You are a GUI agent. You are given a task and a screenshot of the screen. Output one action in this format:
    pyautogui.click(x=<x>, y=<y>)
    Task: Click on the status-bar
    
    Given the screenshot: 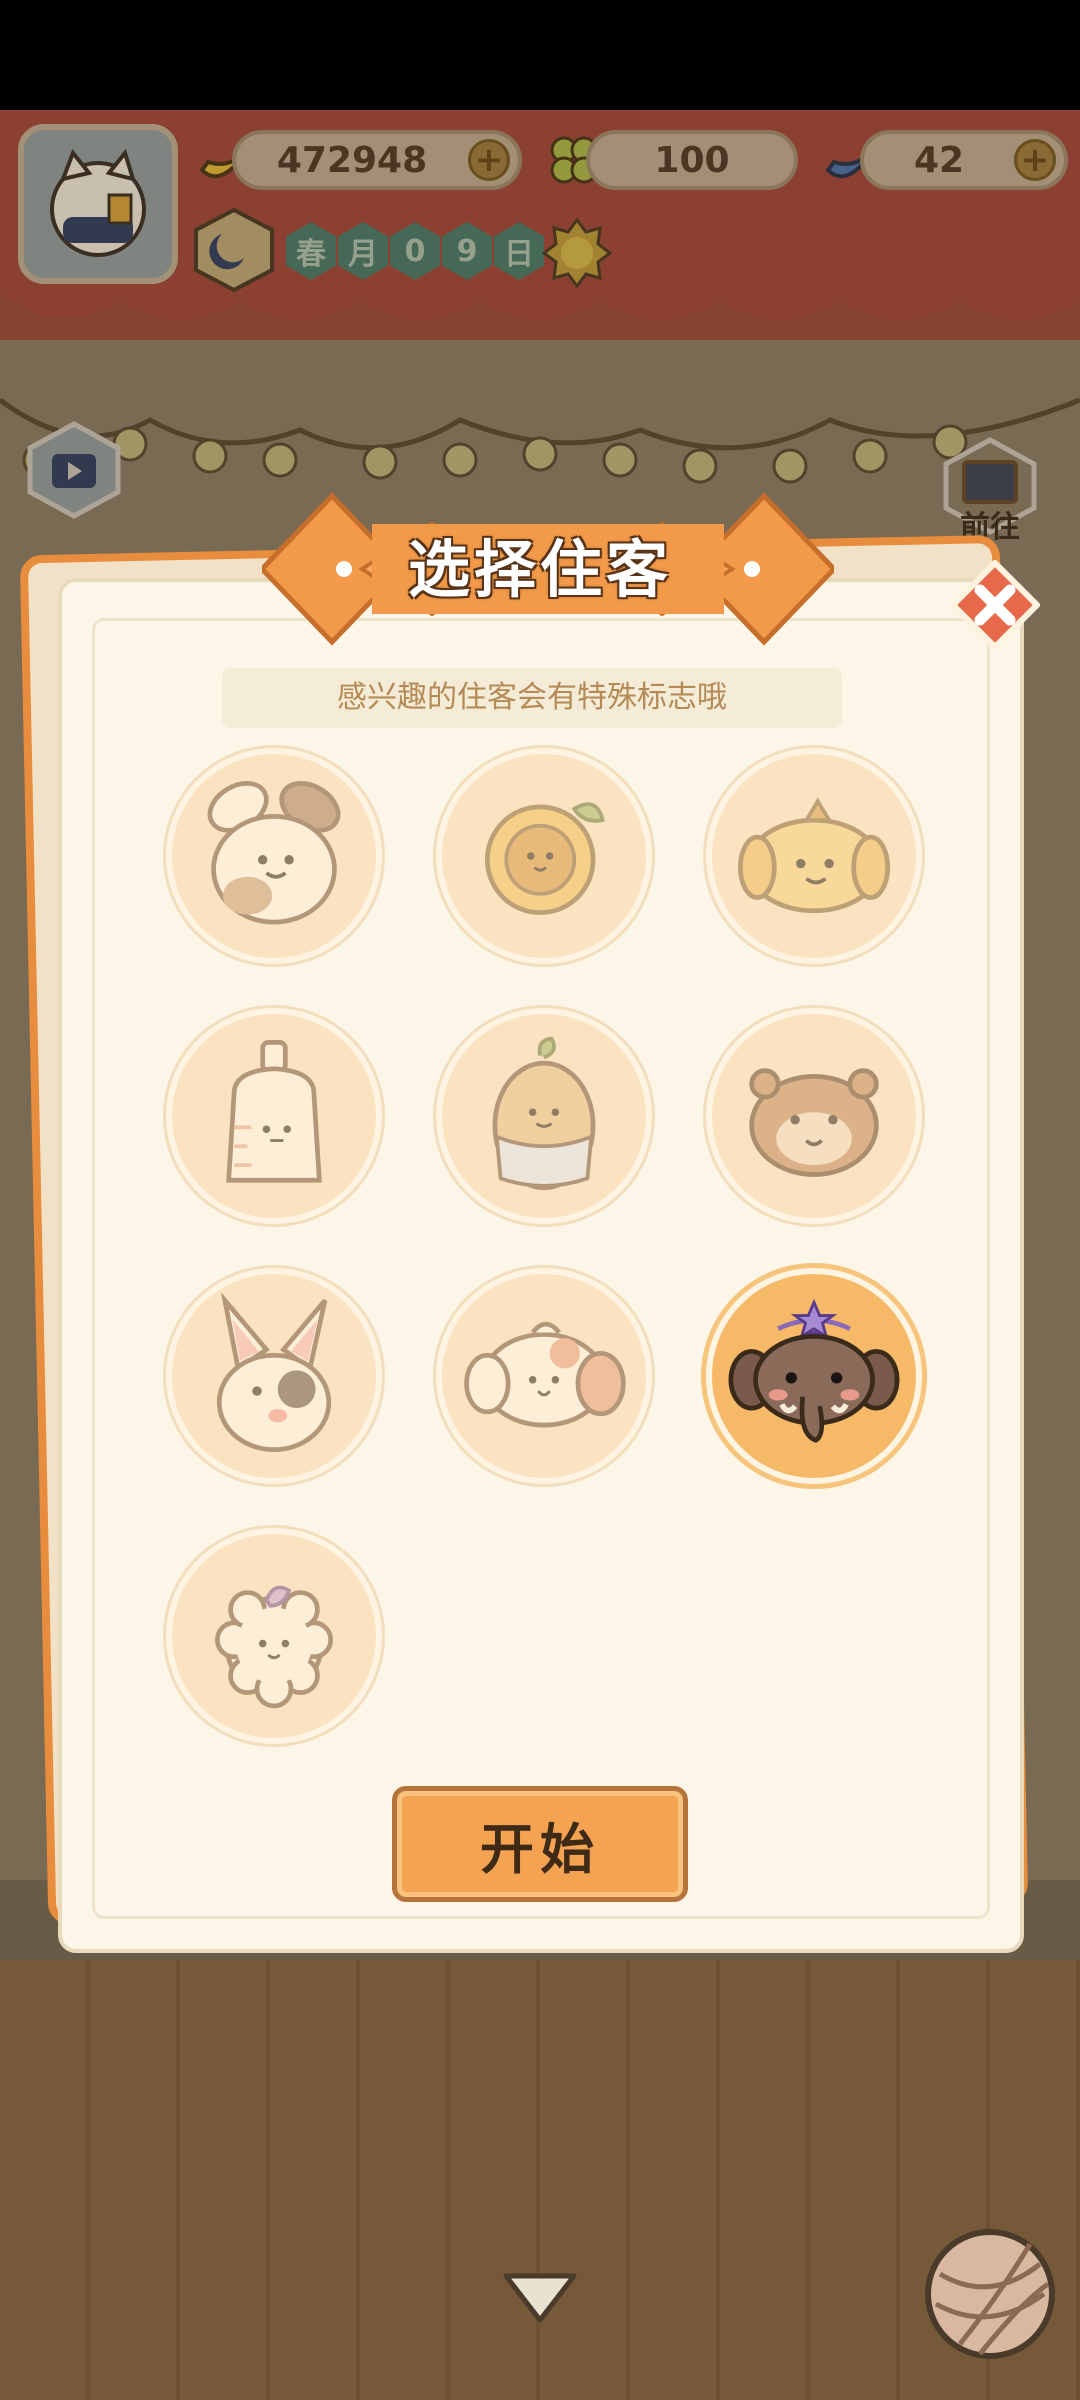 What is the action you would take?
    pyautogui.click(x=540, y=55)
    